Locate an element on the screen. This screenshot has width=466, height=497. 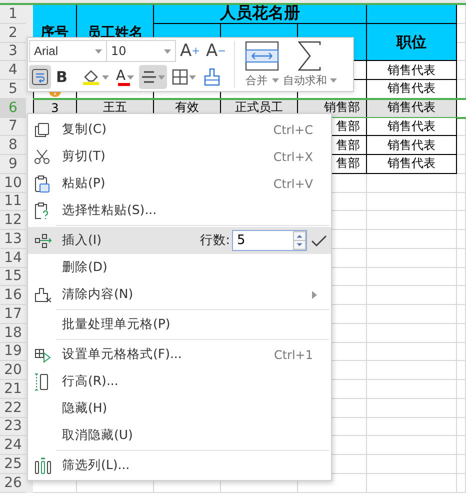
merge-button: 合并 is located at coordinates (262, 64).